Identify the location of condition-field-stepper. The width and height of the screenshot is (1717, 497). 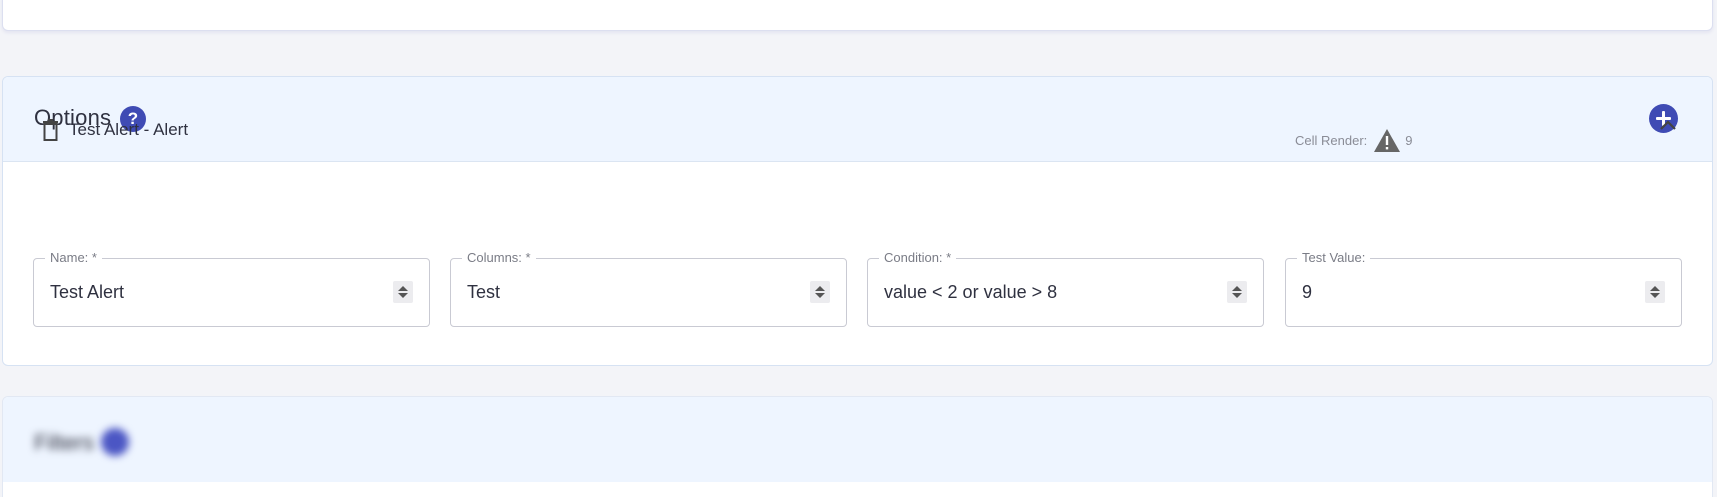
(1237, 292).